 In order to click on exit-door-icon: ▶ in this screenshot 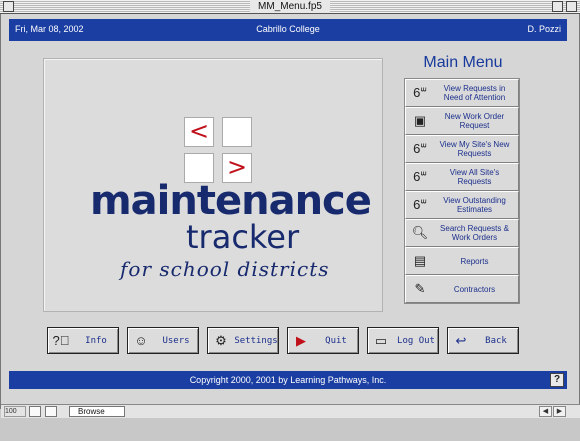, I will do `click(301, 340)`.